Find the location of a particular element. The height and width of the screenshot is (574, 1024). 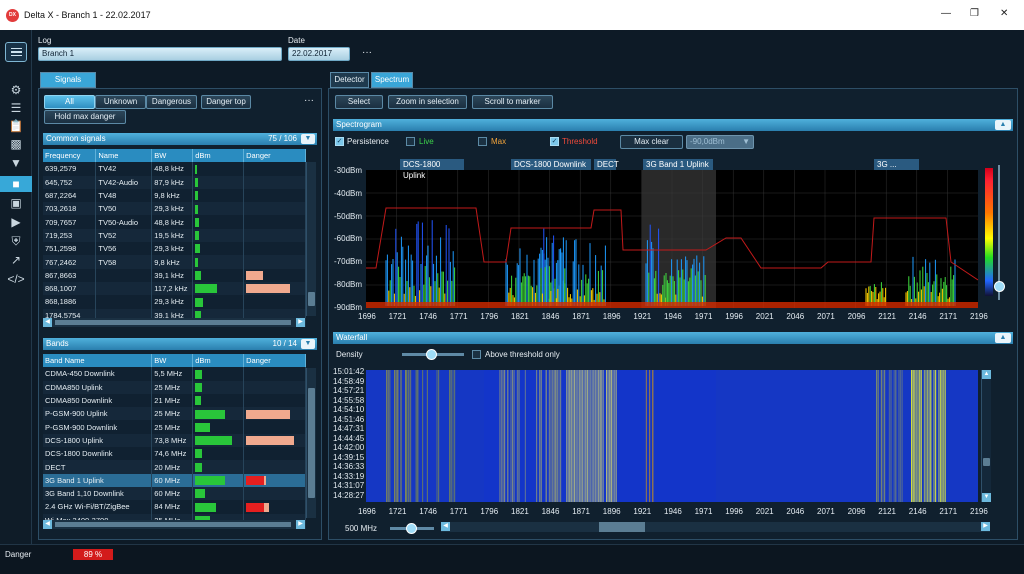

scroll-to-marker-button: Scroll to marker is located at coordinates (512, 102).